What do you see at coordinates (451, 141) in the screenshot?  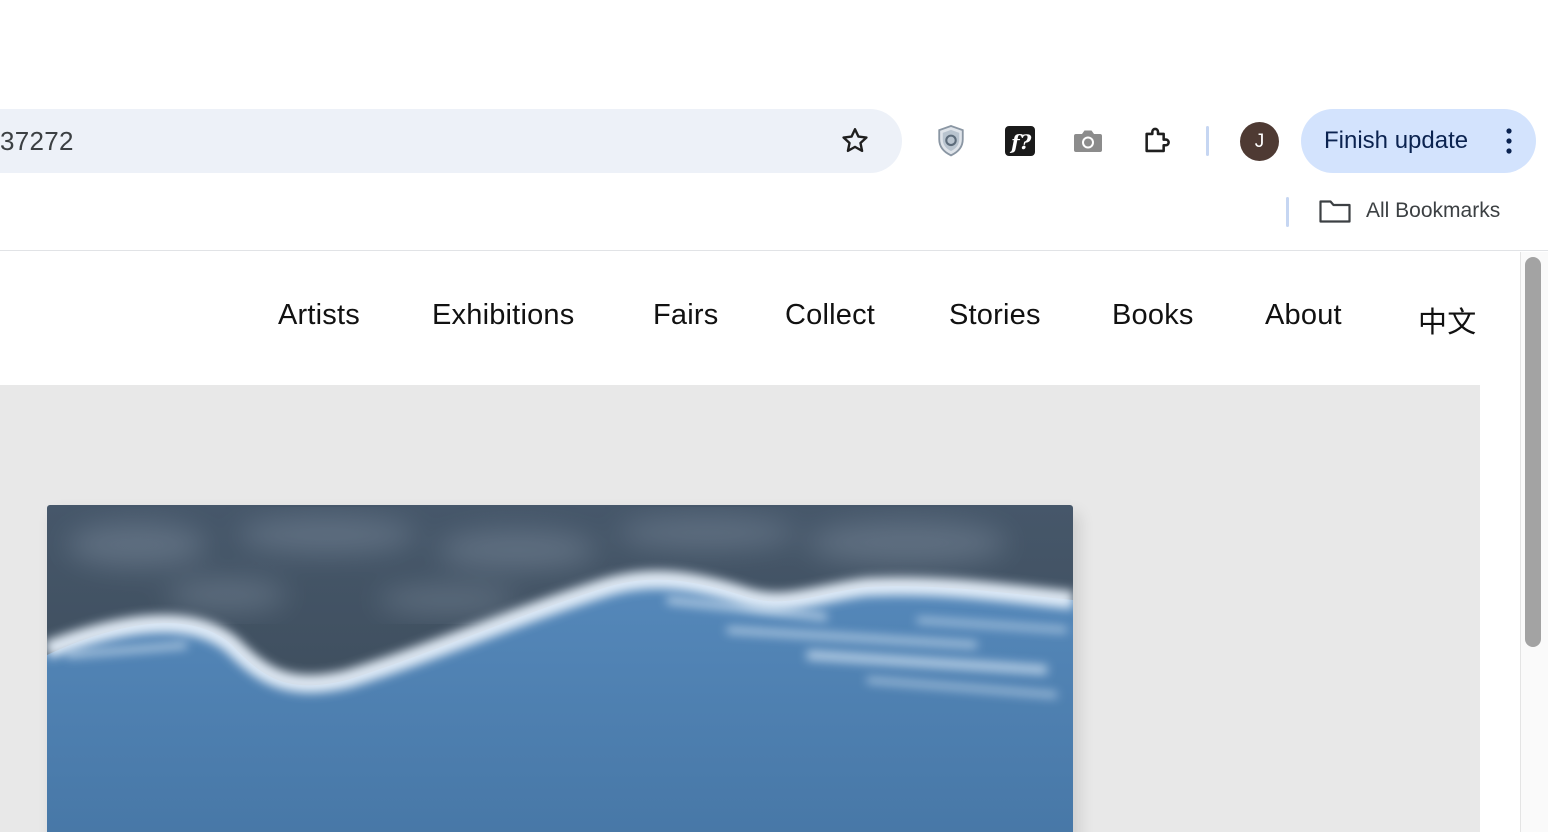 I see `address-bar: 37272` at bounding box center [451, 141].